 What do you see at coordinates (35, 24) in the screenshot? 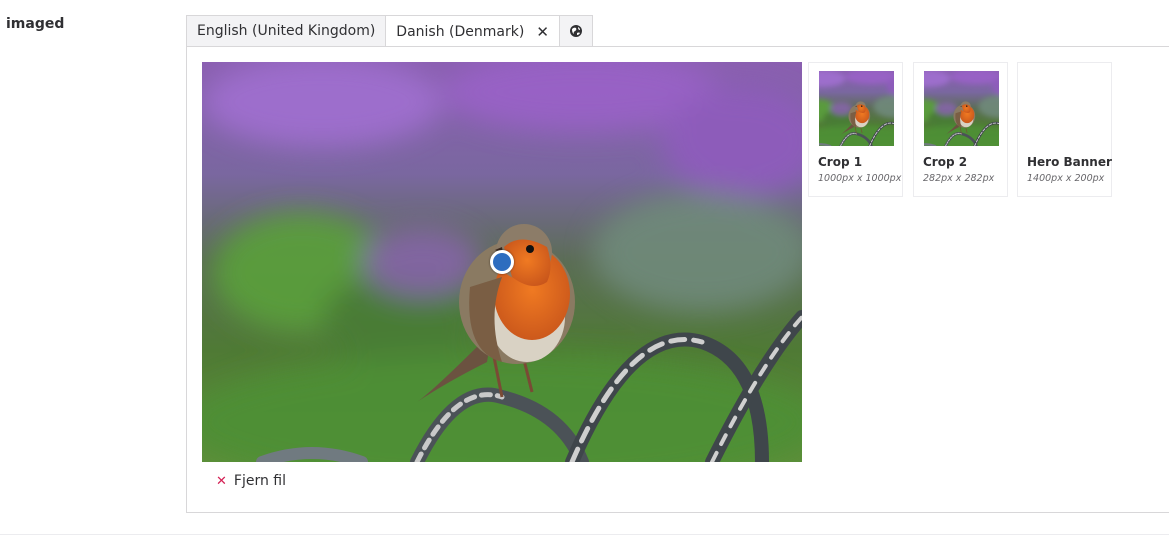
I see `property-label: imaged` at bounding box center [35, 24].